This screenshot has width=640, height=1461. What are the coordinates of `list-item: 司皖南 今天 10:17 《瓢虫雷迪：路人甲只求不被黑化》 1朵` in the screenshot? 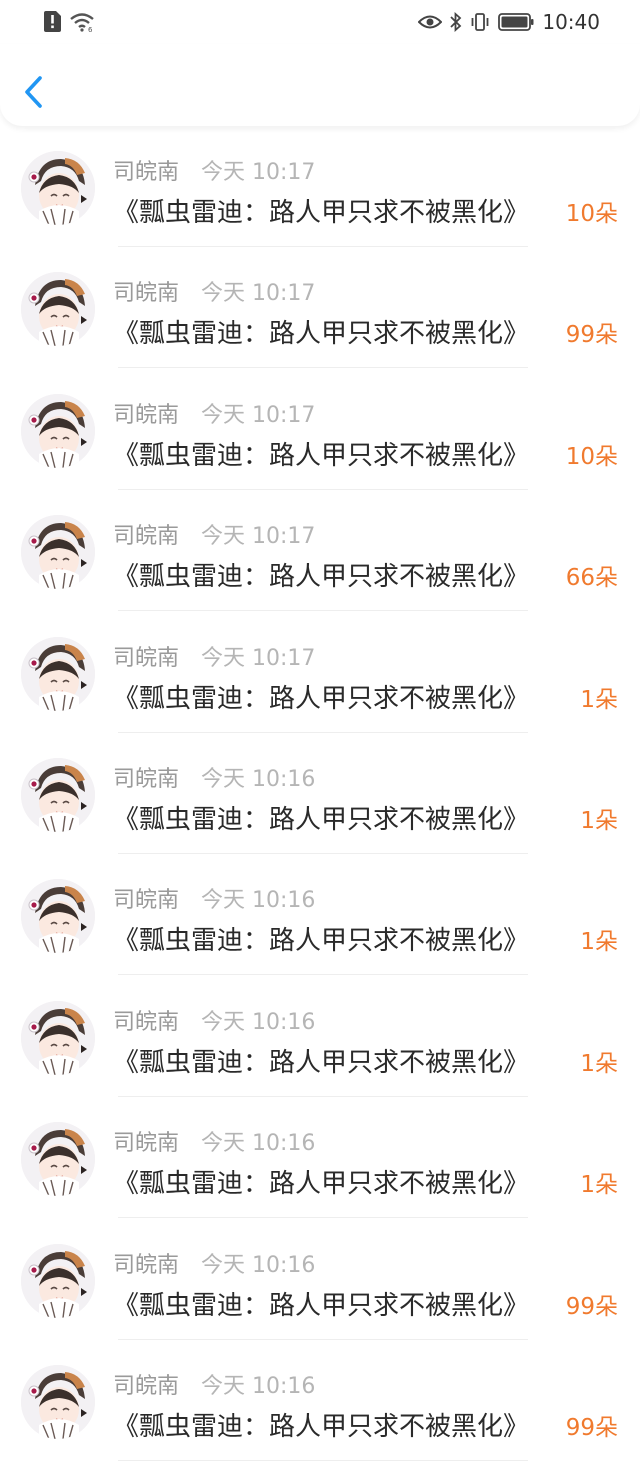 It's located at (320, 672).